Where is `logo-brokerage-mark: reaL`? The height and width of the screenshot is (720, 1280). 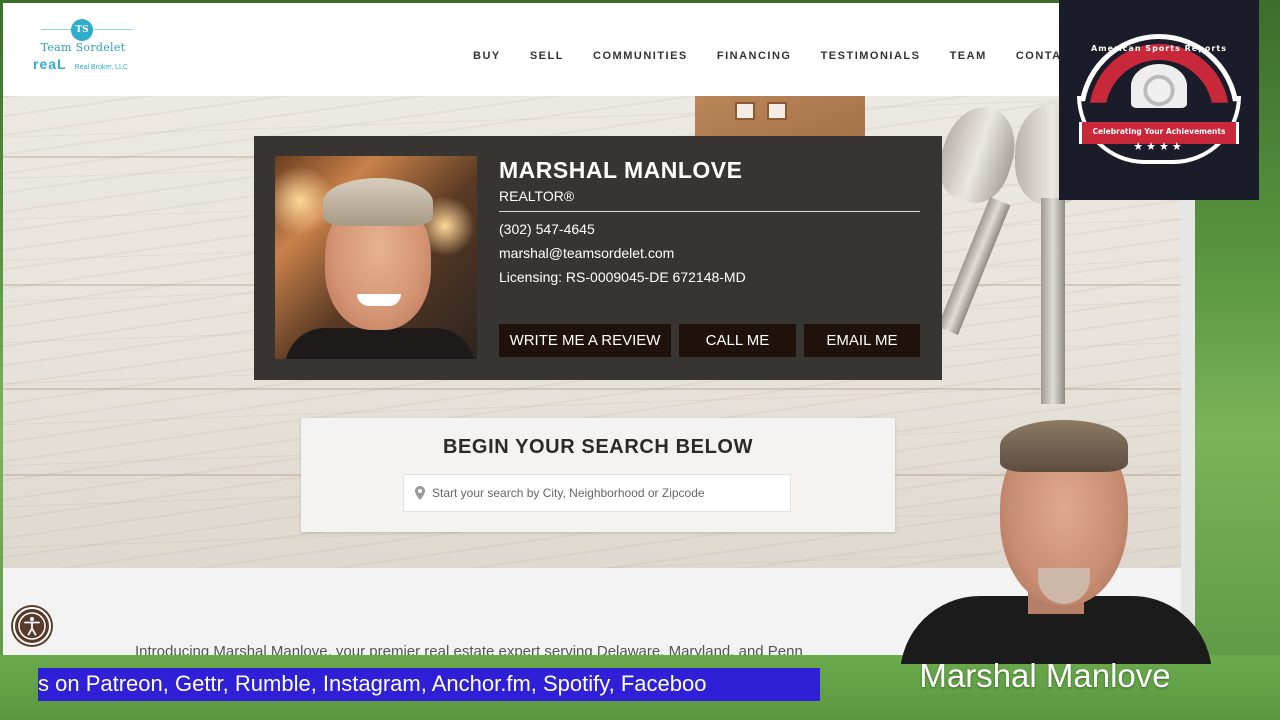
logo-brokerage-mark: reaL is located at coordinates (50, 64).